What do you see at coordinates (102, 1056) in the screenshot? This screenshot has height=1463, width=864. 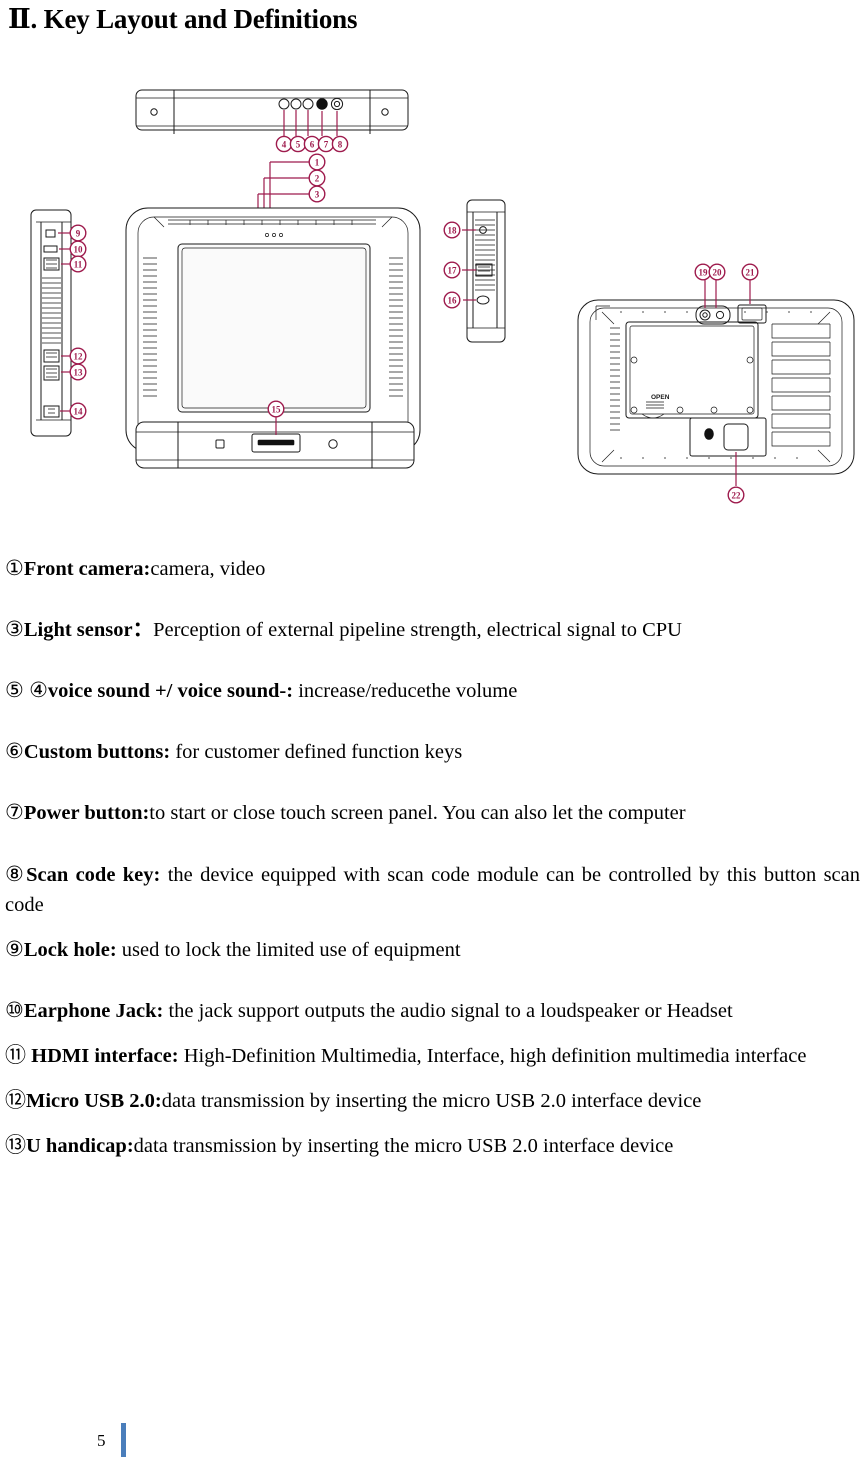 I see `definition-term: HDMI interface:` at bounding box center [102, 1056].